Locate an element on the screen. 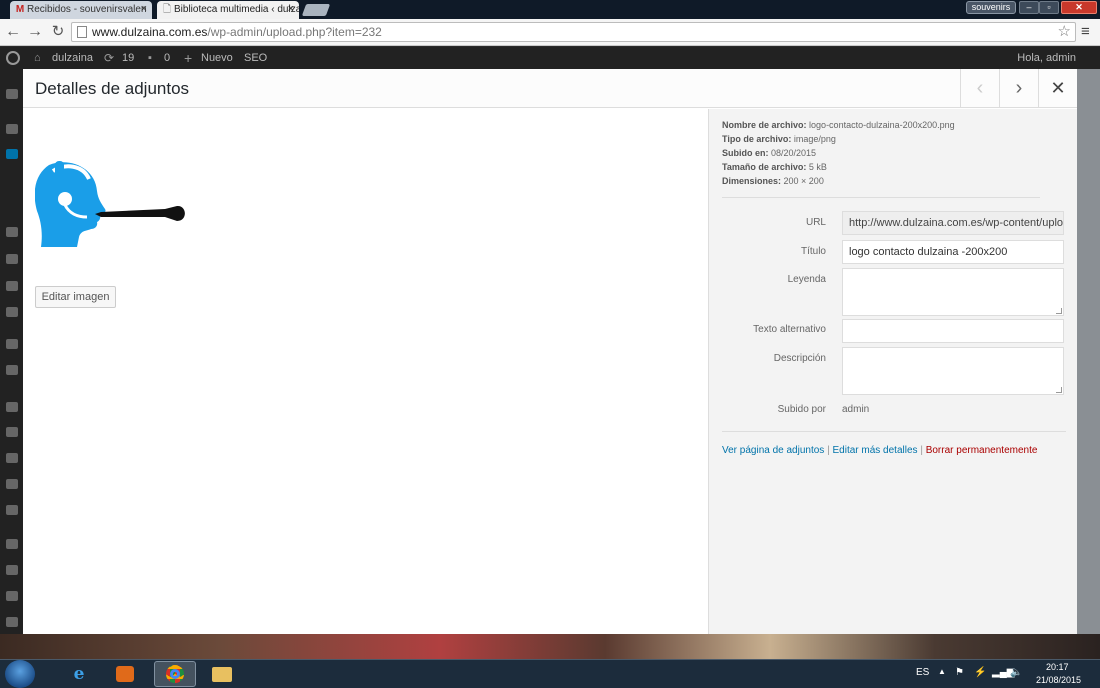  file-explorer-icon is located at coordinates (222, 674).